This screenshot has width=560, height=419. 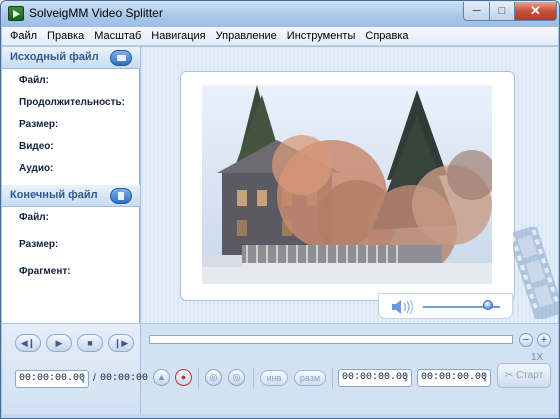 I want to click on close-button: ✕, so click(x=535, y=11).